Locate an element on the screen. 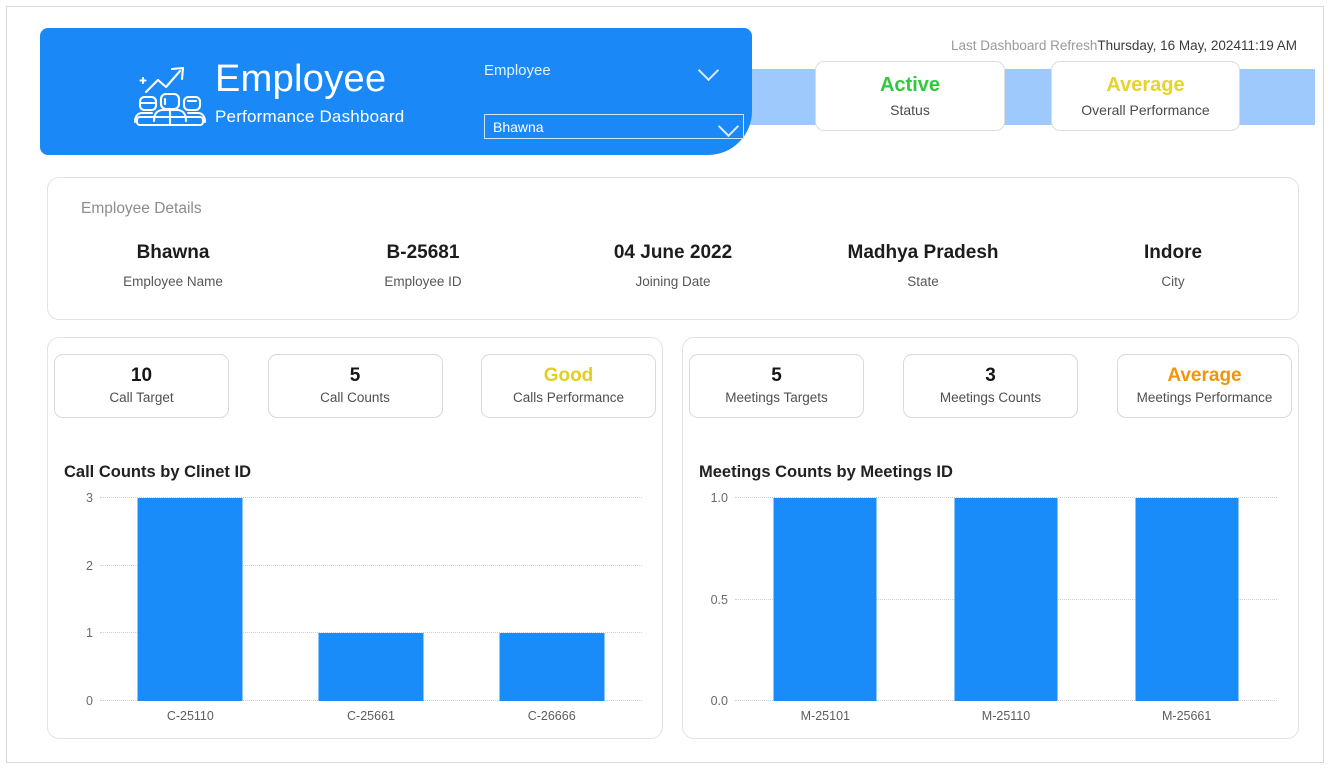 This screenshot has width=1331, height=770. kpi-card-overall-performance: Average Overall Performance is located at coordinates (1145, 96).